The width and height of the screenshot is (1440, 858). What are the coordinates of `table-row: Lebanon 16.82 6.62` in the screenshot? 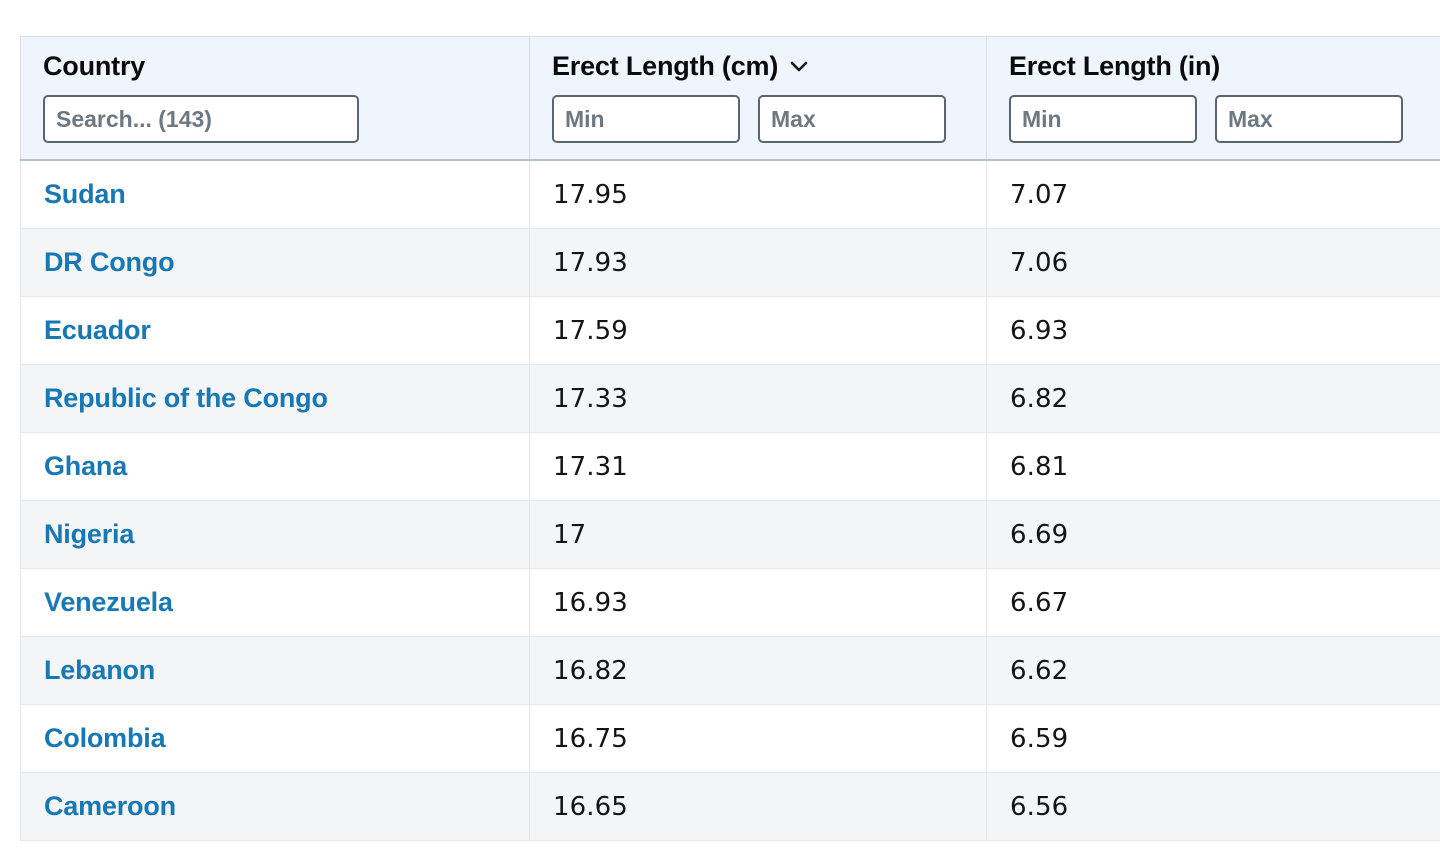 It's located at (730, 670).